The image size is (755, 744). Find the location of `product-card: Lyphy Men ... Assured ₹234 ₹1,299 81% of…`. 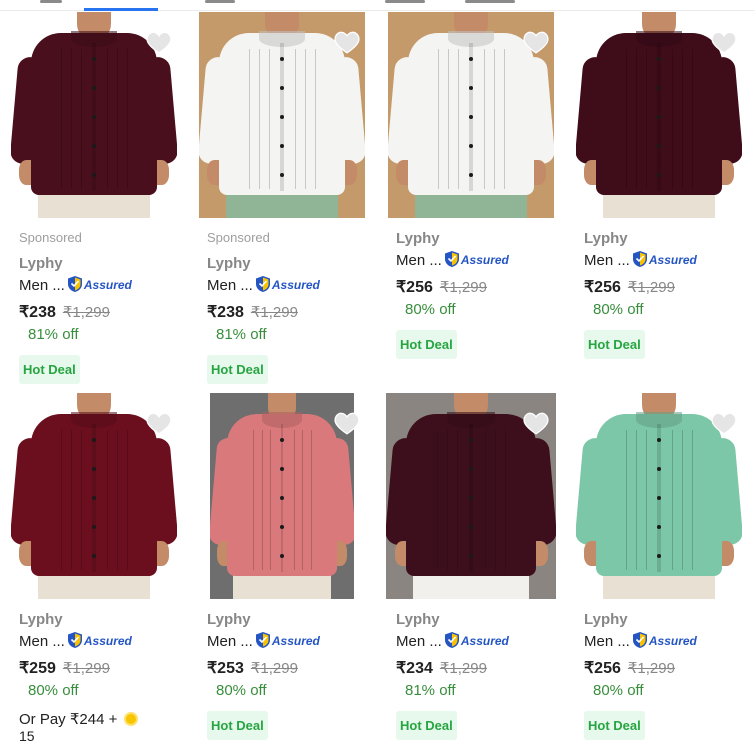

product-card: Lyphy Men ... Assured ₹234 ₹1,299 81% of… is located at coordinates (471, 568).